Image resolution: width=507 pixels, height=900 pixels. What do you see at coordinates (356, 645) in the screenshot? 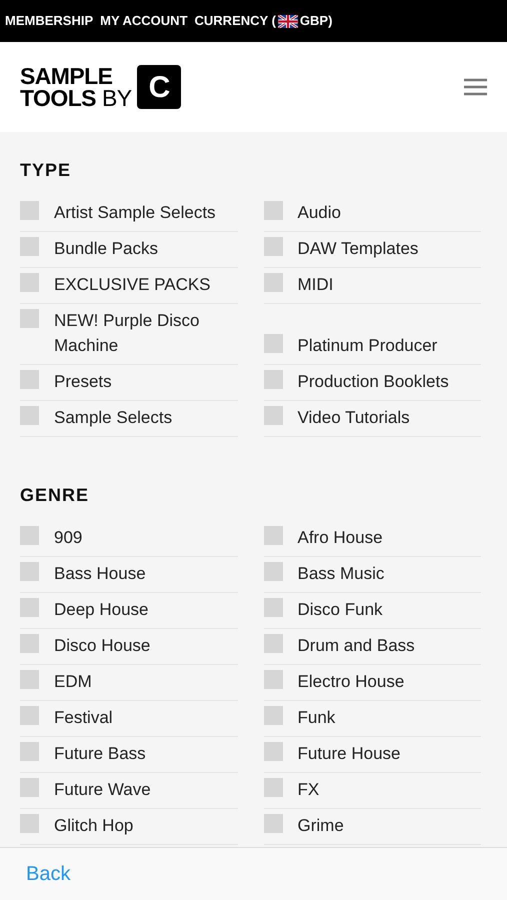
I see `option-label: Drum and Bass` at bounding box center [356, 645].